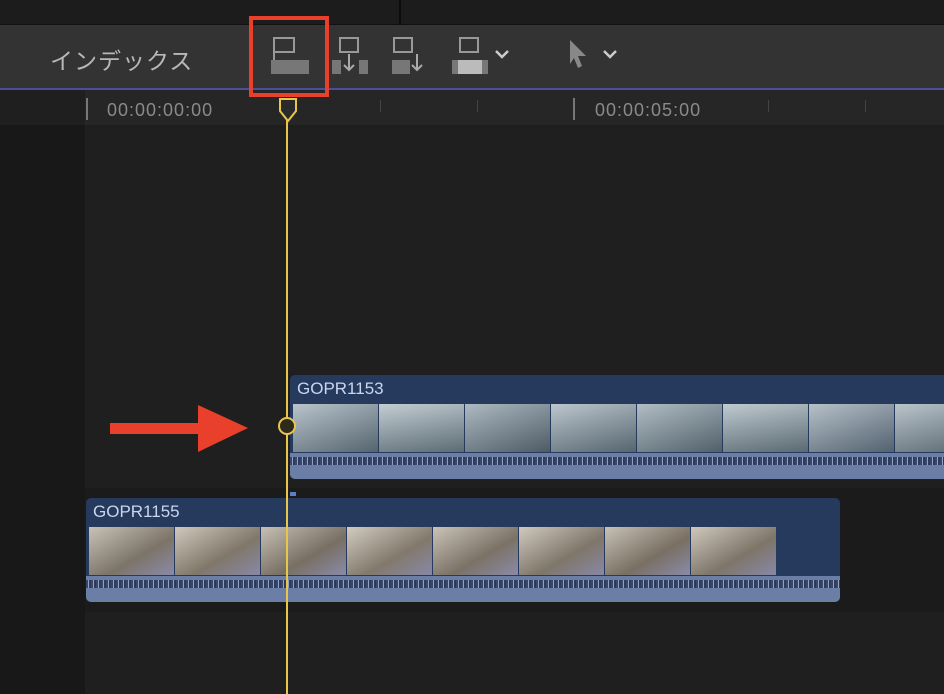 The height and width of the screenshot is (694, 944). What do you see at coordinates (293, 494) in the screenshot?
I see `connection-marker` at bounding box center [293, 494].